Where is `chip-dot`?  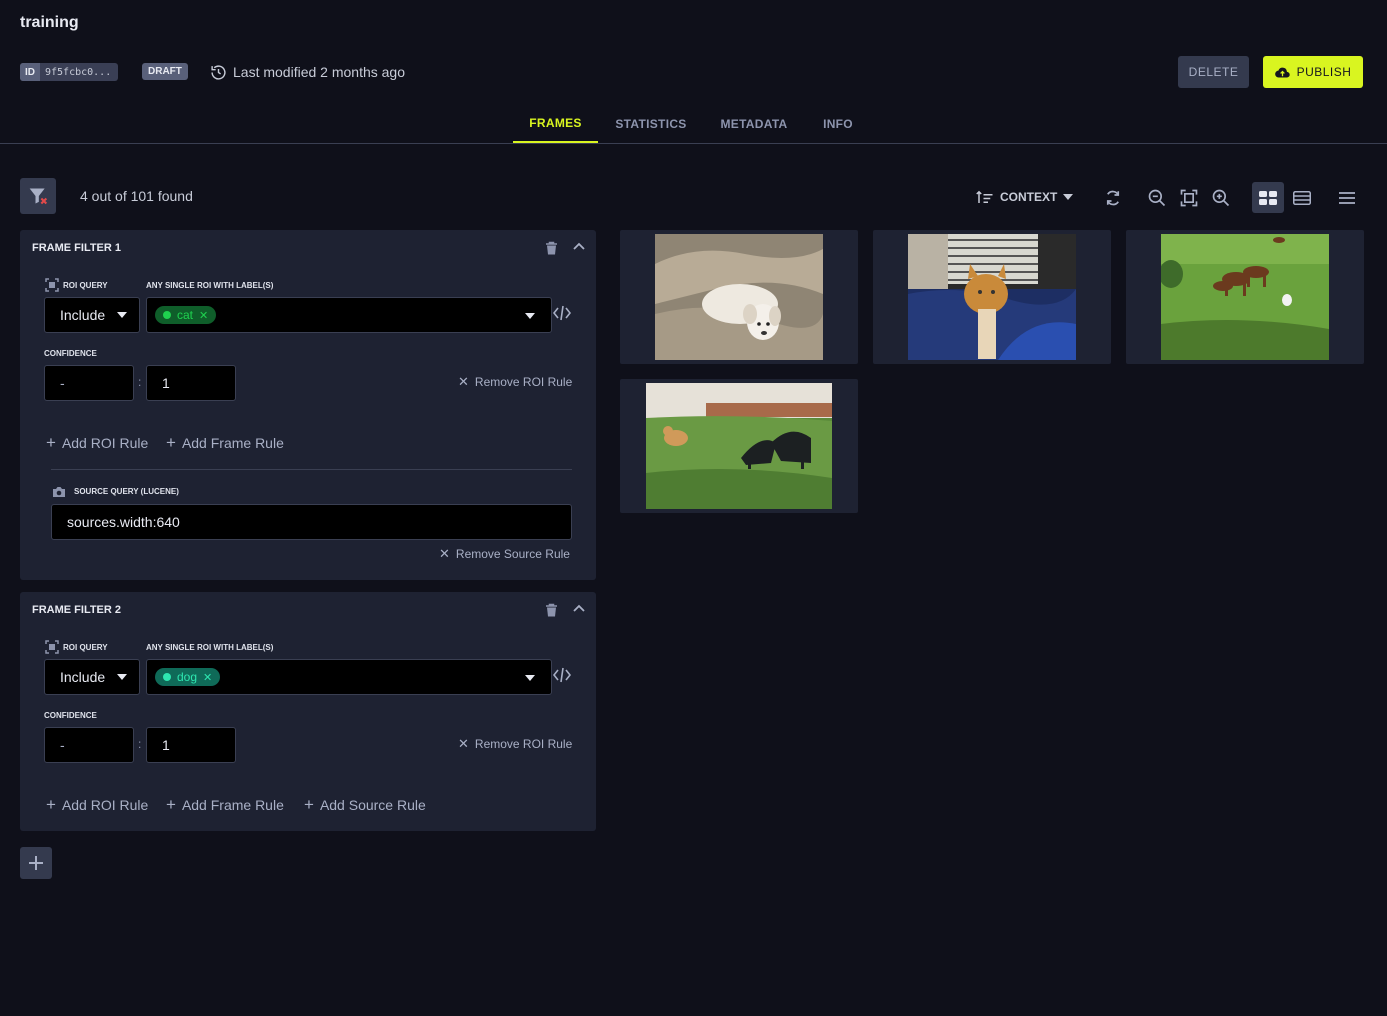
chip-dot is located at coordinates (167, 677).